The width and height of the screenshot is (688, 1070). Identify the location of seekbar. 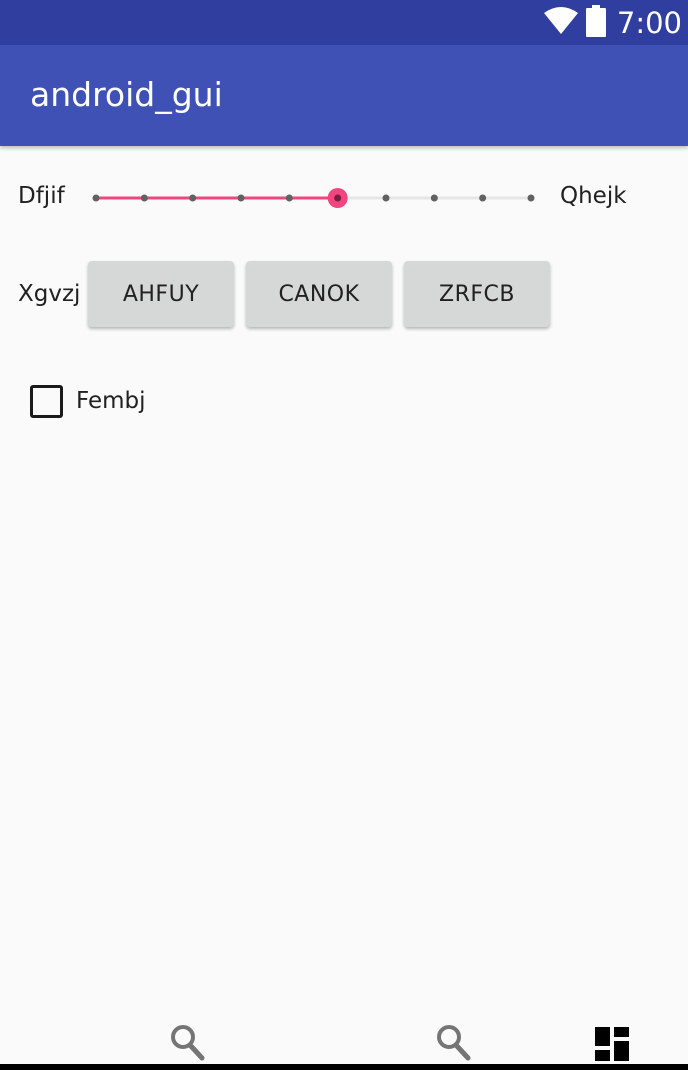
(316, 198).